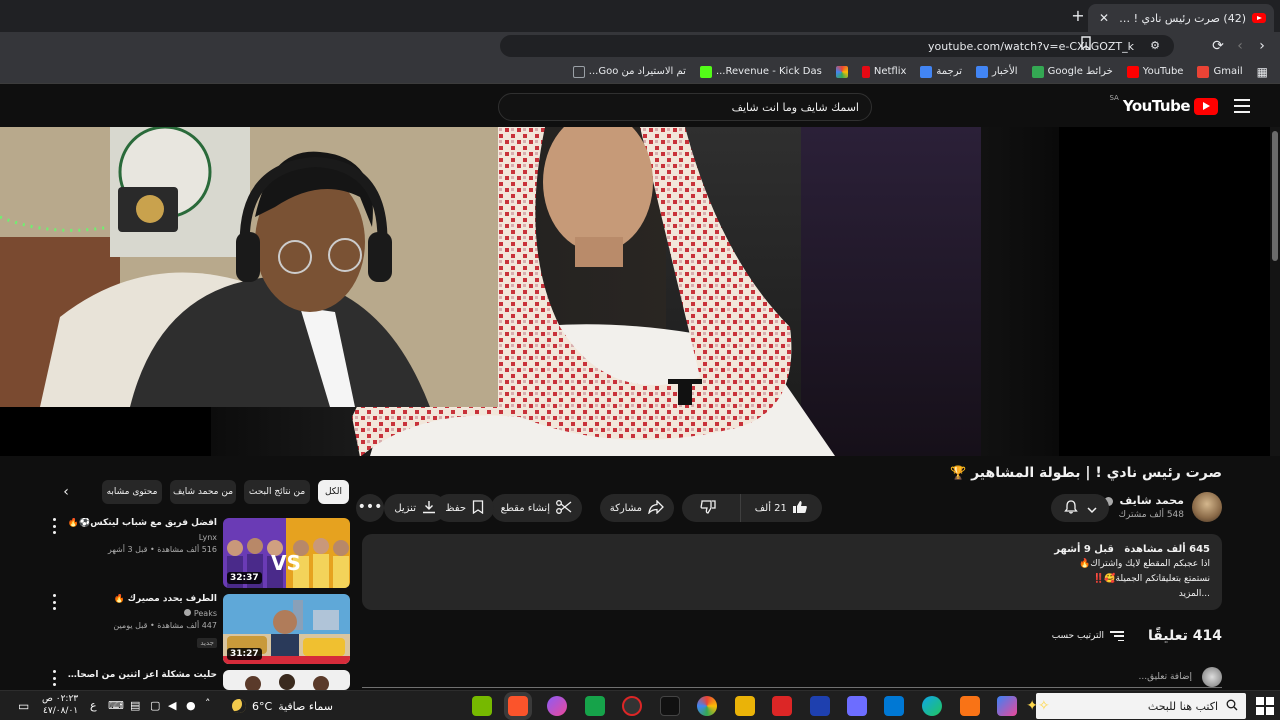  What do you see at coordinates (1262, 72) in the screenshot?
I see `apps-grid-icon: ▦` at bounding box center [1262, 72].